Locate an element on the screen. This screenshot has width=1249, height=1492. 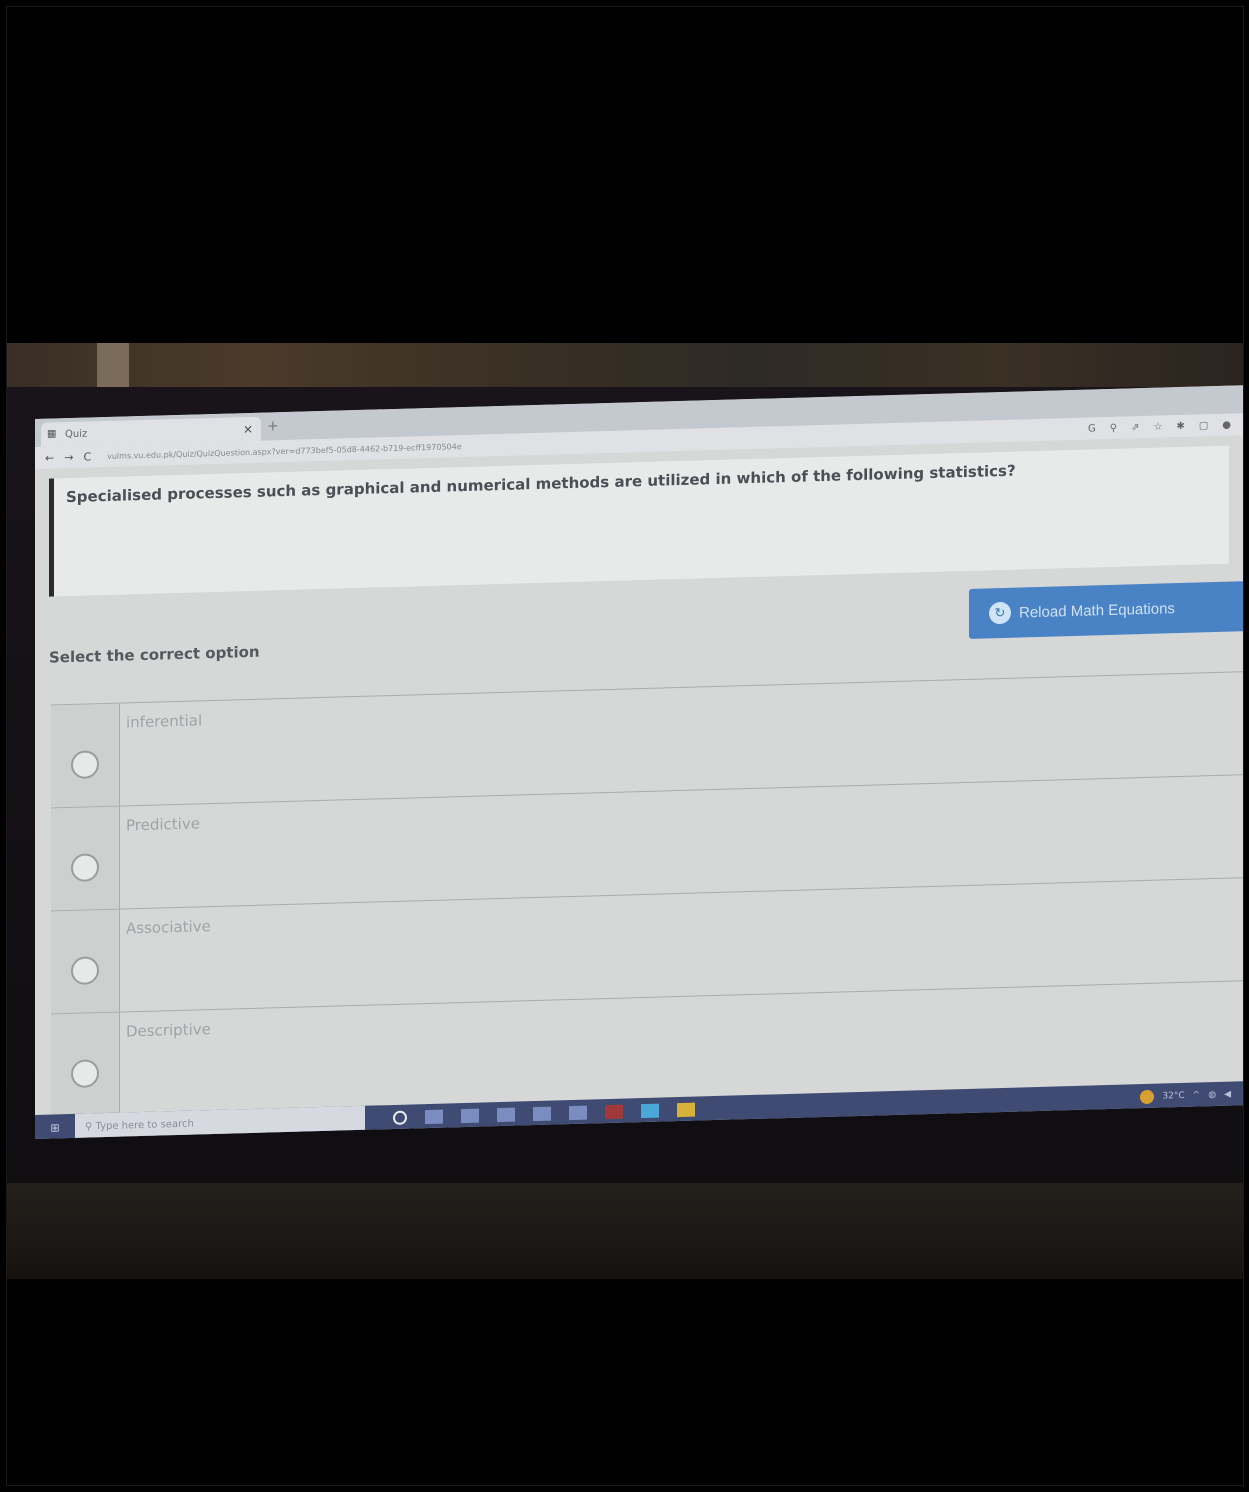
reload-button-label: Reload Math Equations is located at coordinates (1097, 610).